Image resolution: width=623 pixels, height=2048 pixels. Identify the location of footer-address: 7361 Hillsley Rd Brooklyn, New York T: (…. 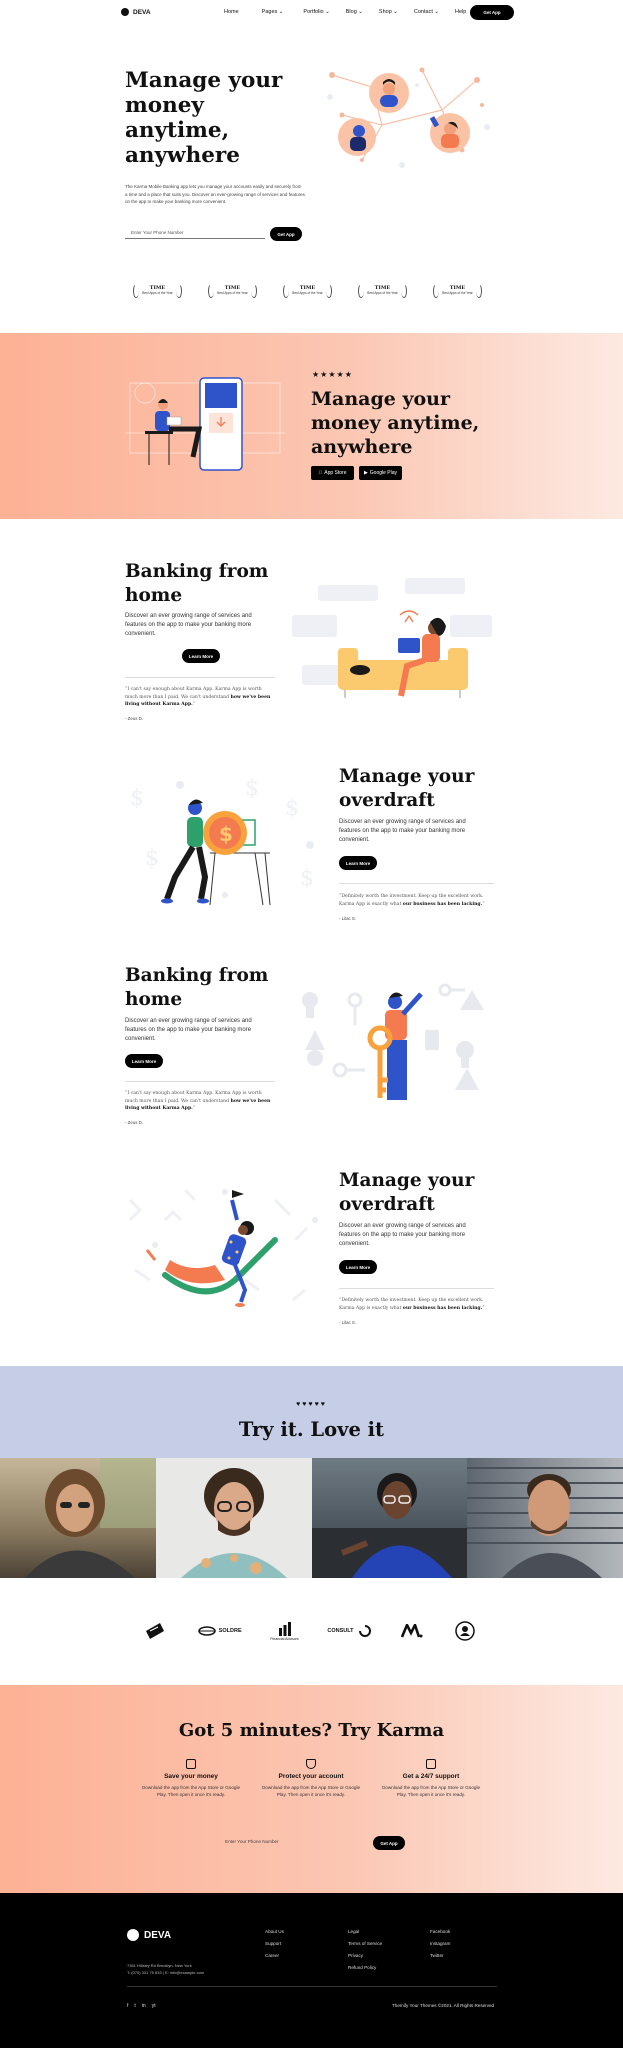
(165, 1969).